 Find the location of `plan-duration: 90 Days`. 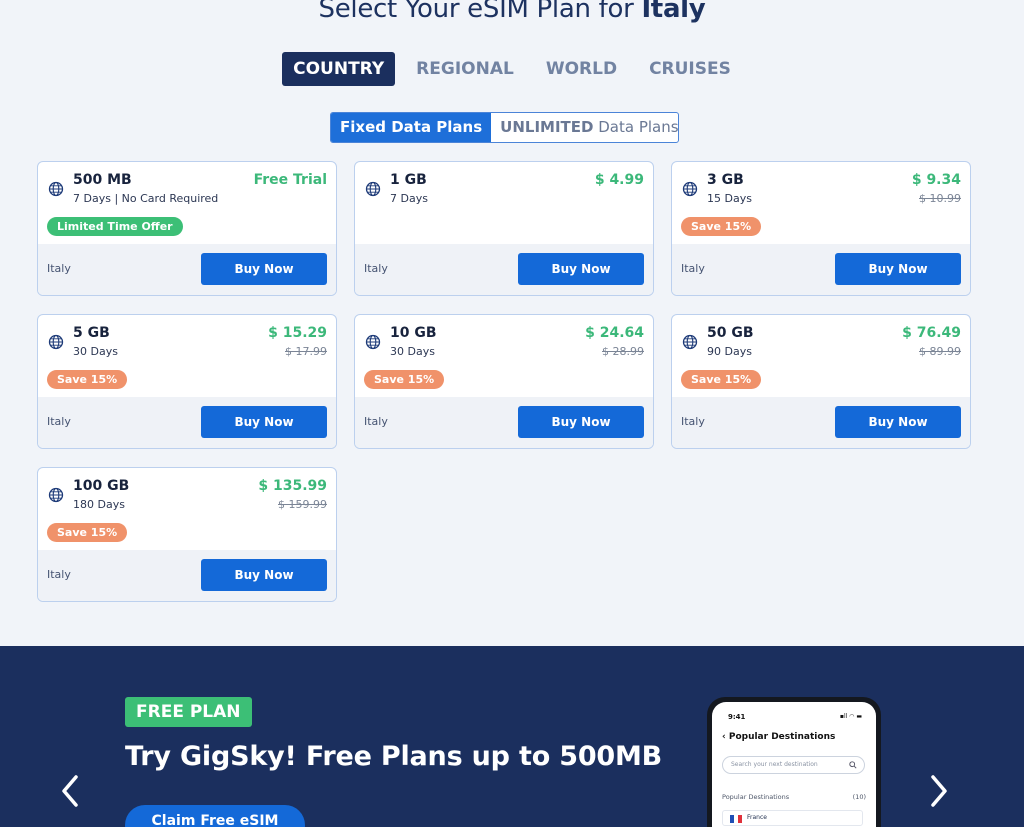

plan-duration: 90 Days is located at coordinates (729, 351).